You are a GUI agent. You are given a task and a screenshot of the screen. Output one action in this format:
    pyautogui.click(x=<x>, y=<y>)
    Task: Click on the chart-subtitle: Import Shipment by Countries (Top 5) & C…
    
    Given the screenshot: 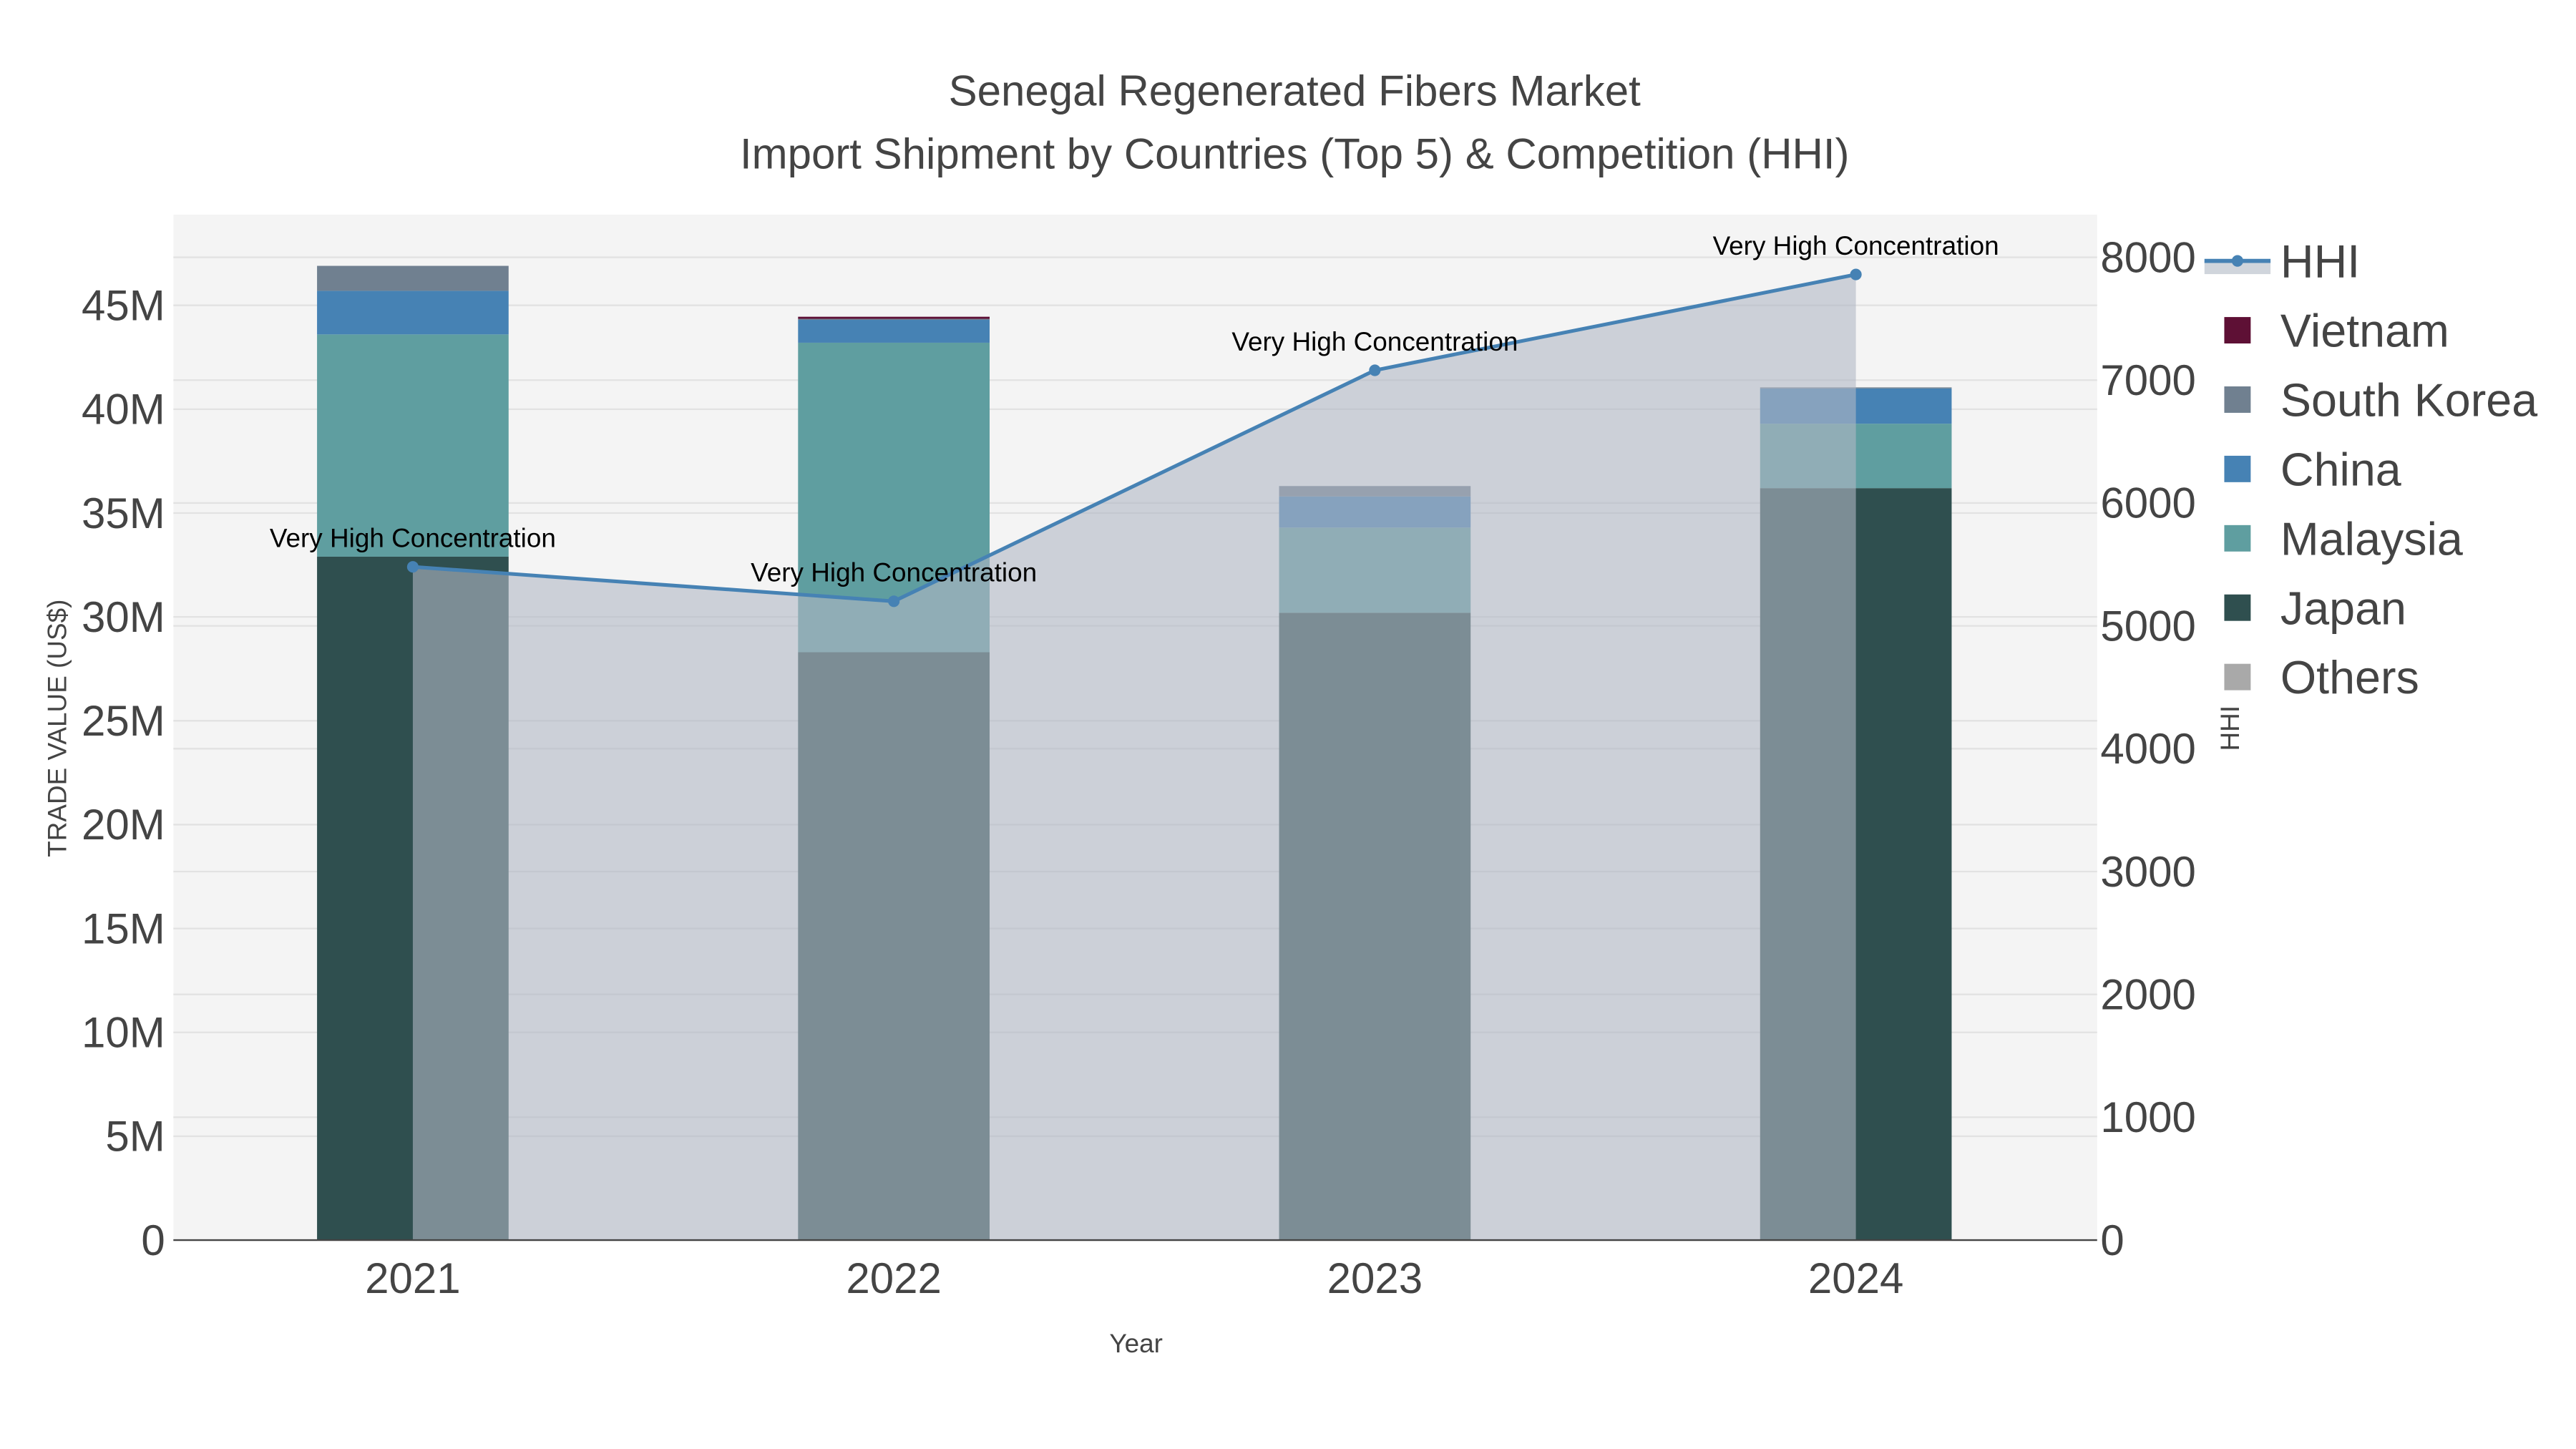 What is the action you would take?
    pyautogui.click(x=1295, y=153)
    